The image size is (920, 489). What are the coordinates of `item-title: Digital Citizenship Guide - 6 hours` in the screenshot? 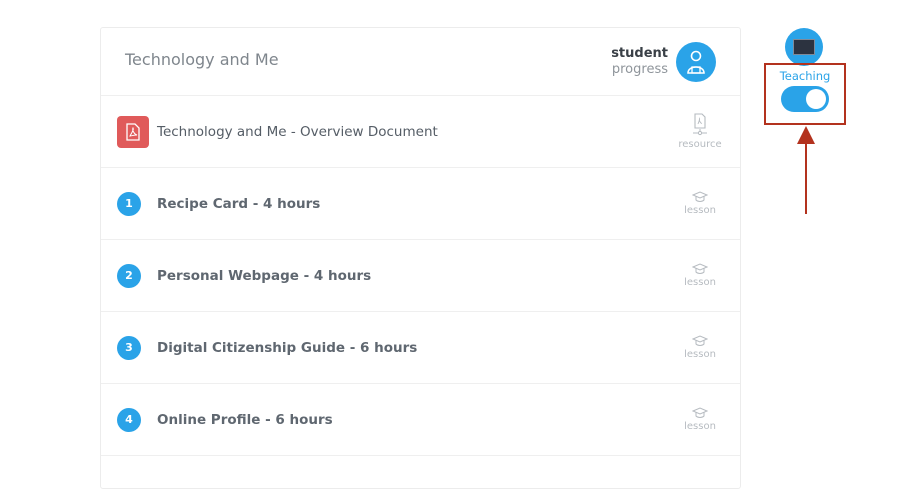 It's located at (287, 347).